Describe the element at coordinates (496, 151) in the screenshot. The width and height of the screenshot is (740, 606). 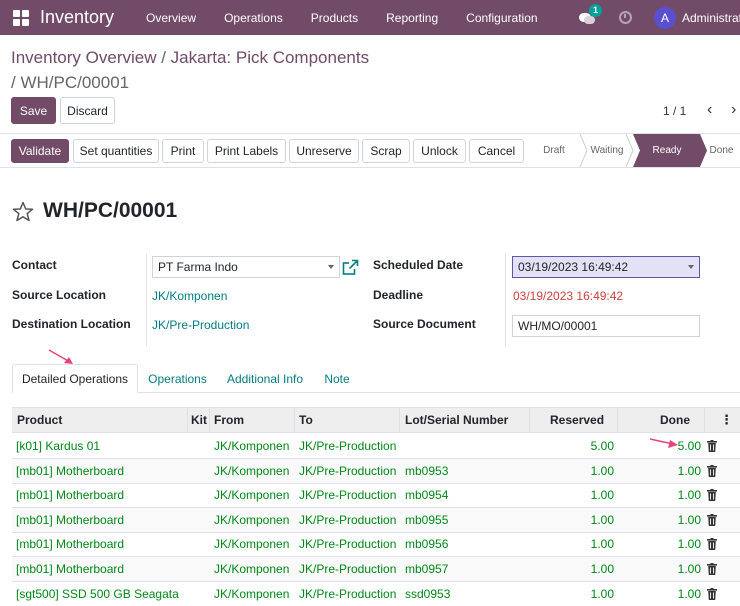
I see `cancel-button: Cancel` at that location.